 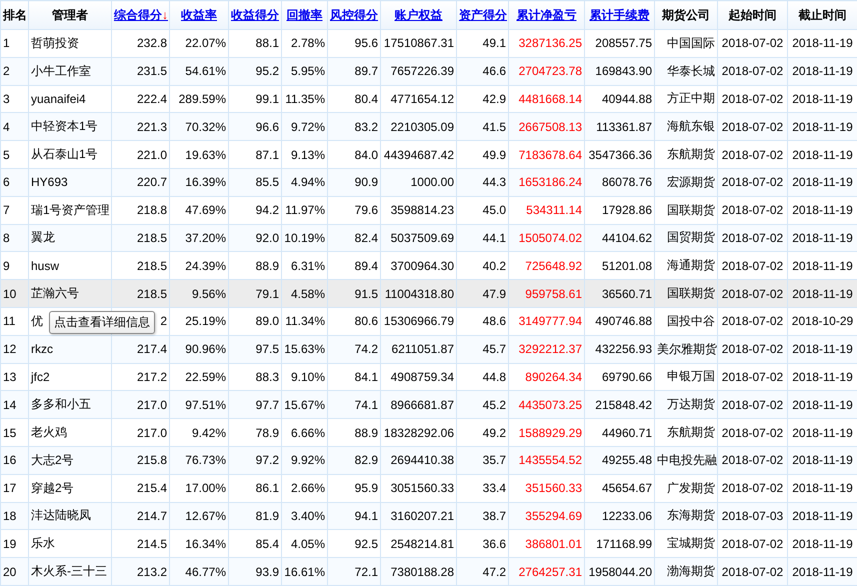 What do you see at coordinates (141, 154) in the screenshot?
I see `table-cell: 221.0` at bounding box center [141, 154].